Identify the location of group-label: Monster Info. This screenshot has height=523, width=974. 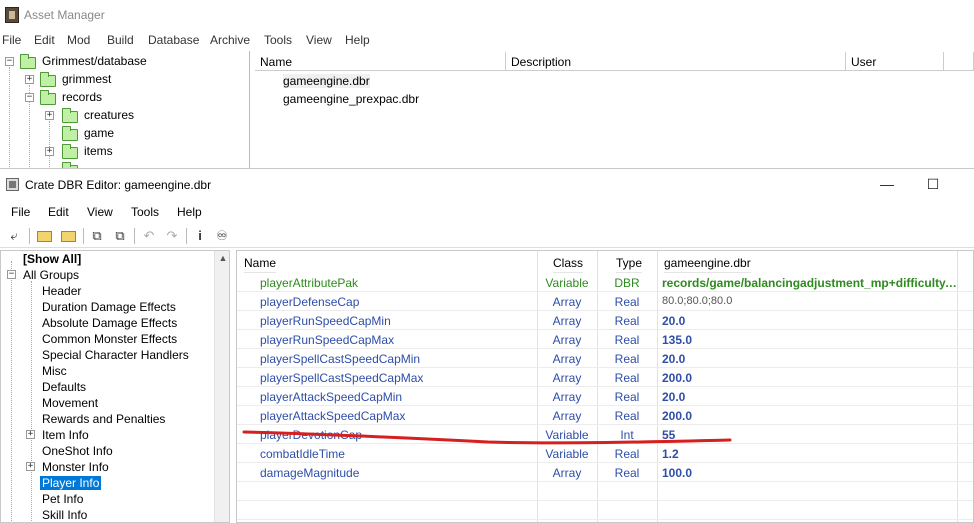
(75, 467).